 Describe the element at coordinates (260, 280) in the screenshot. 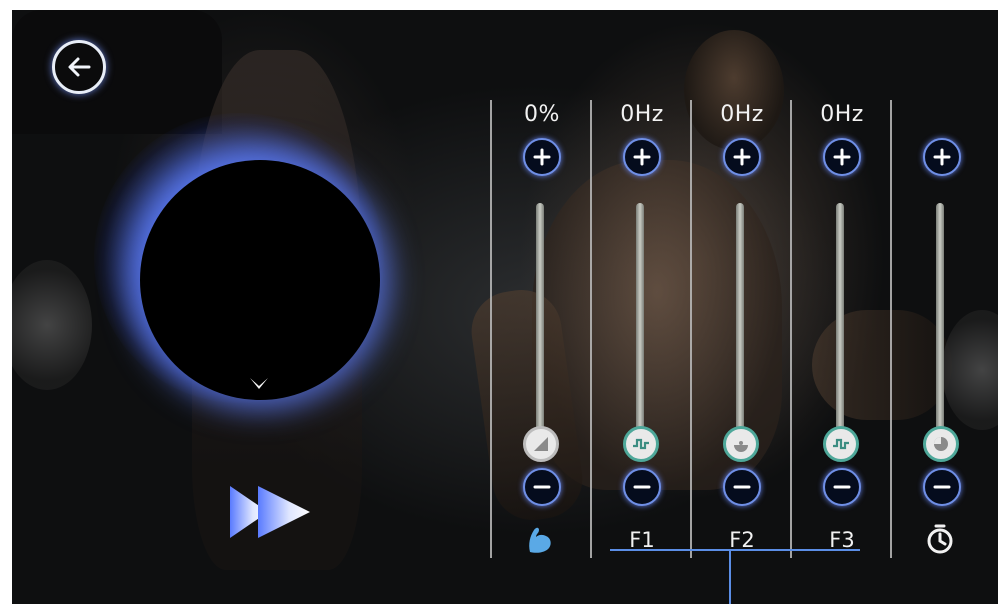

I see `intensity-dial` at that location.